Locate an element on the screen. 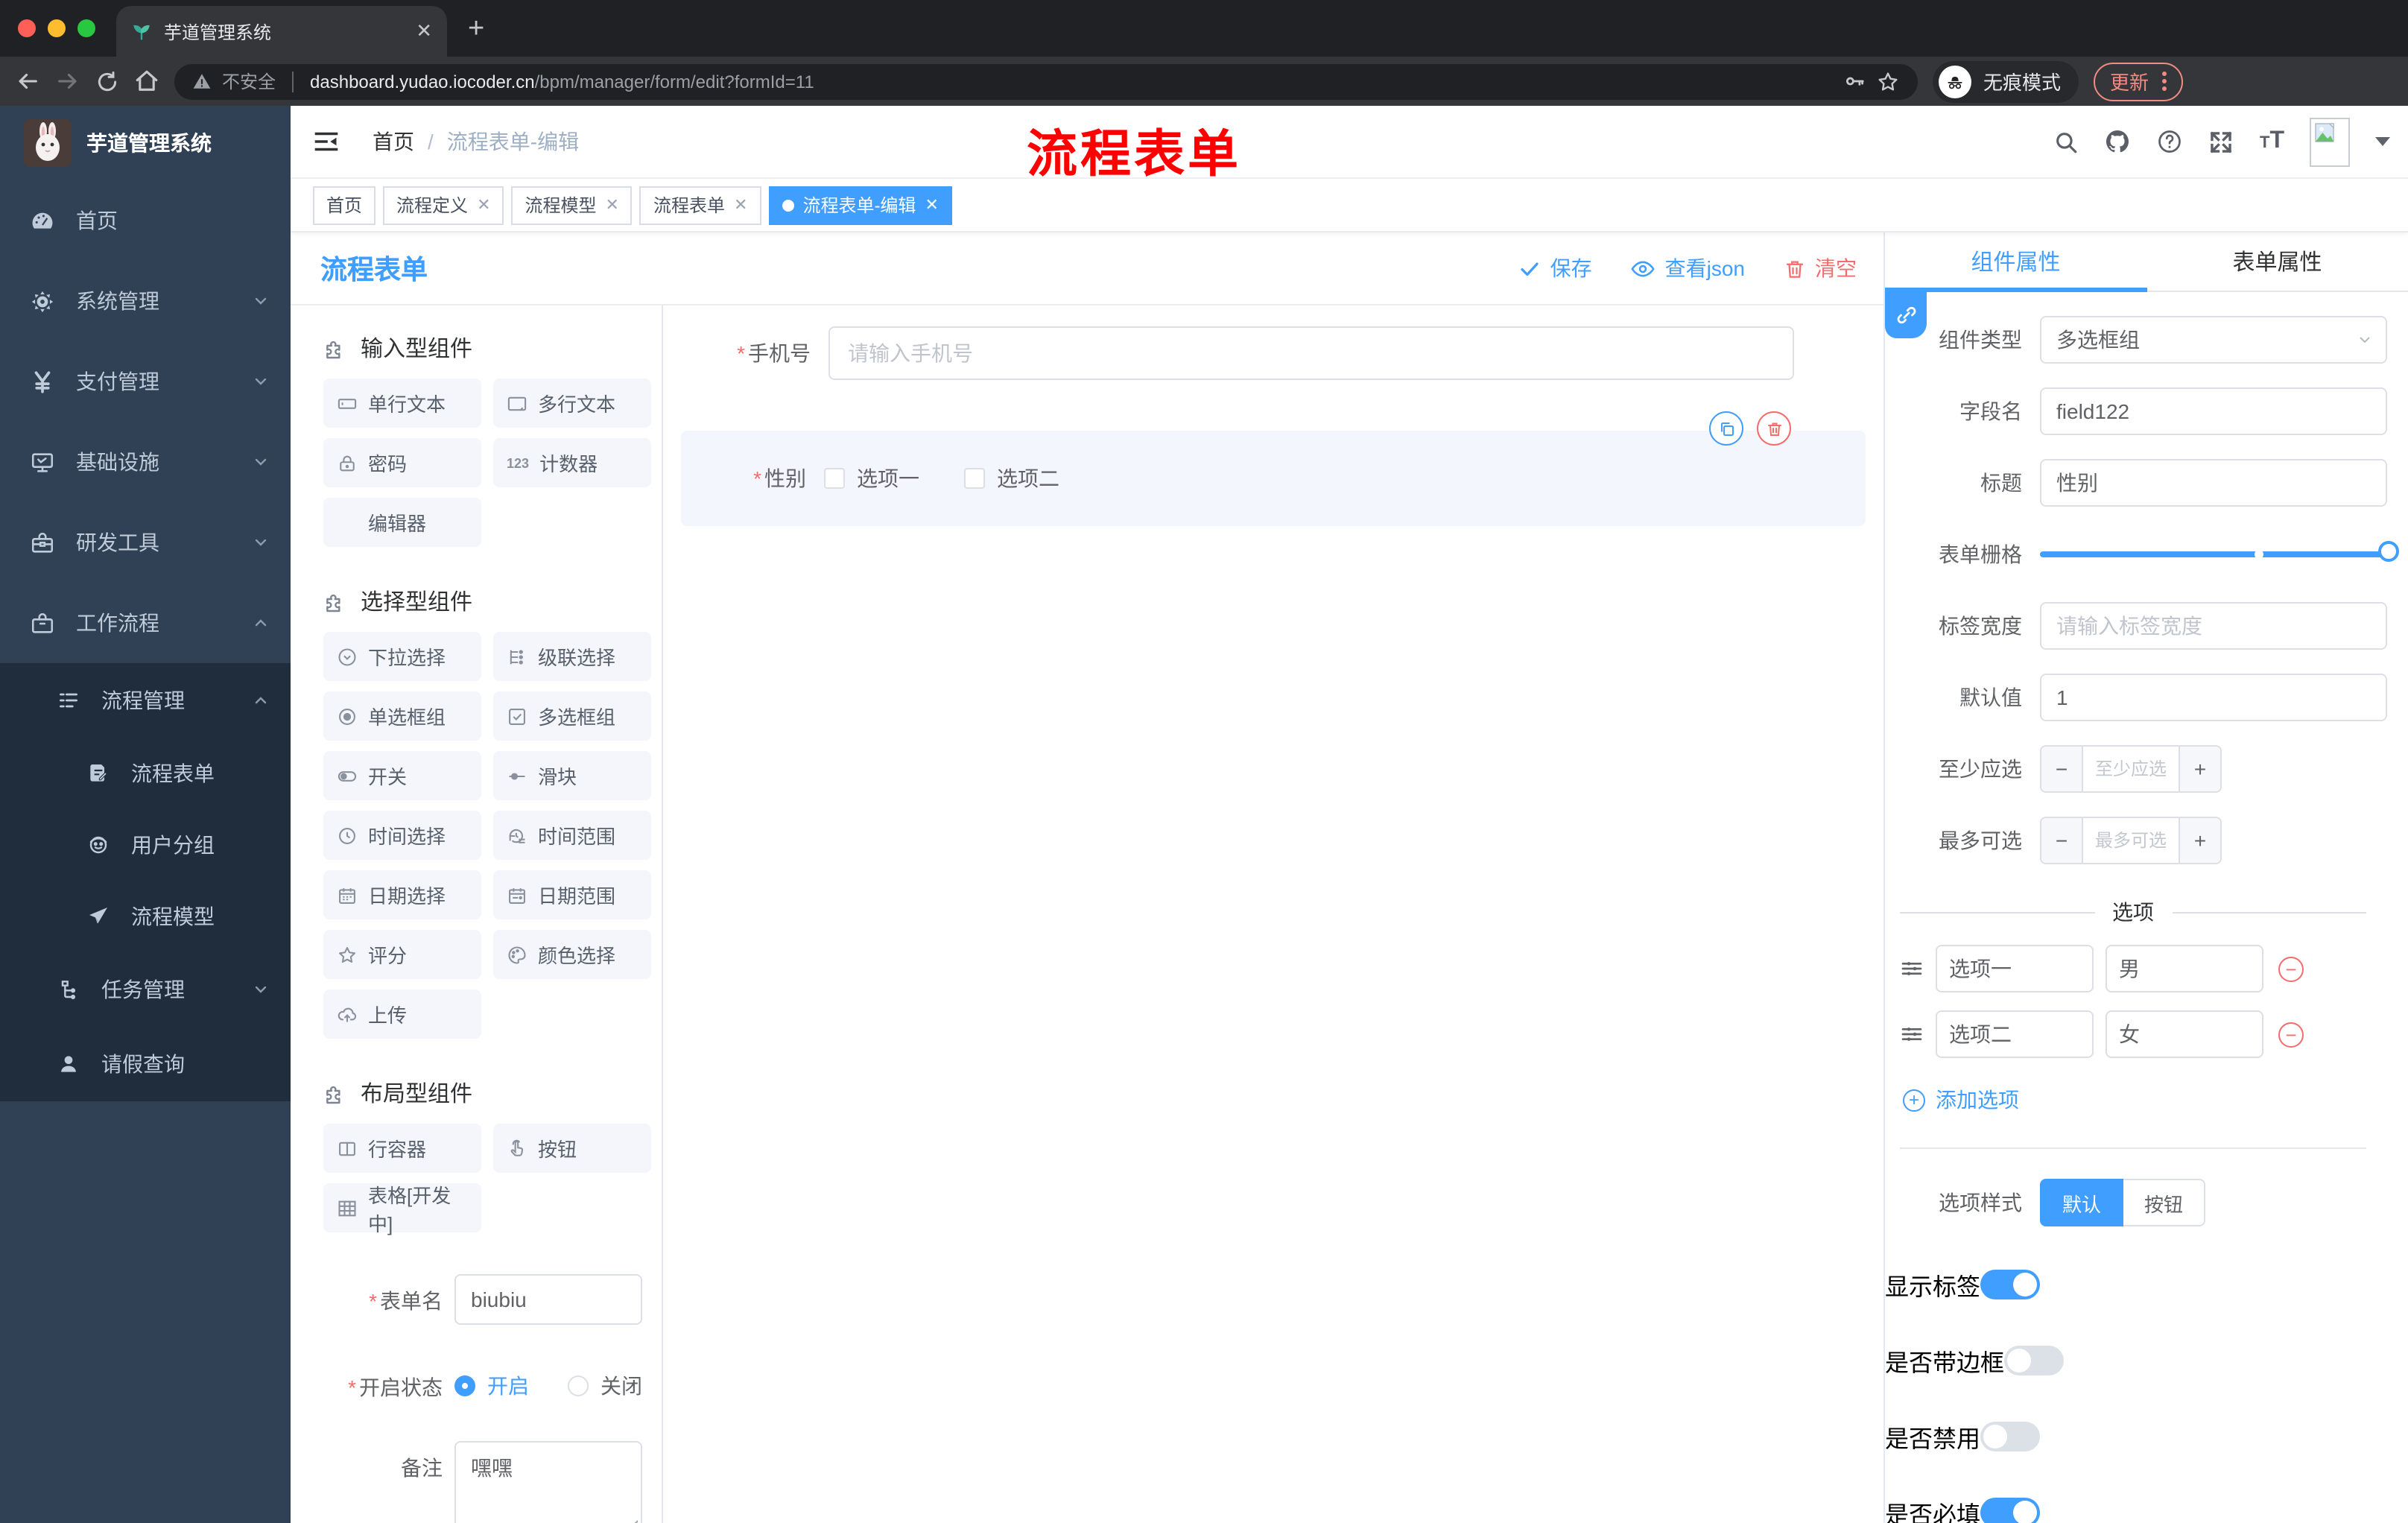  component-single-text: 单行文本 is located at coordinates (402, 404).